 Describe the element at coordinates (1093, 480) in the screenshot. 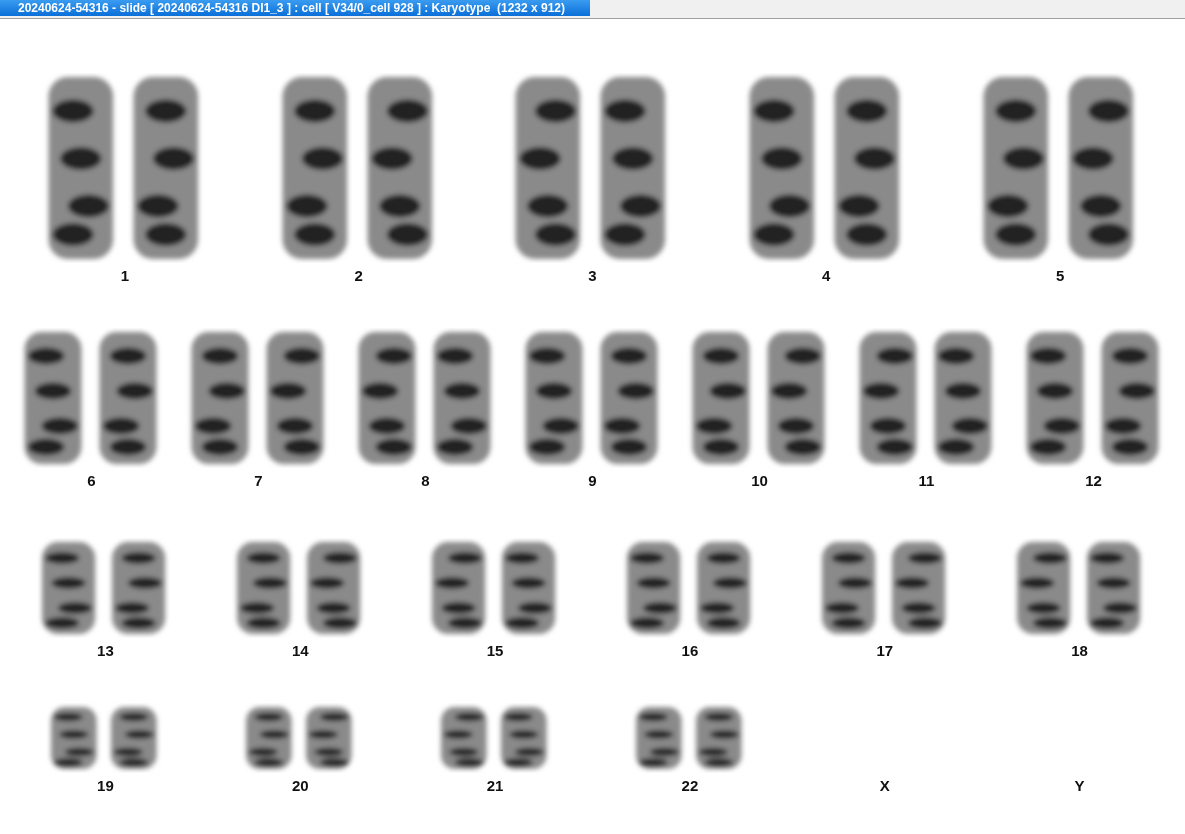

I see `chromosome-number: 12` at that location.